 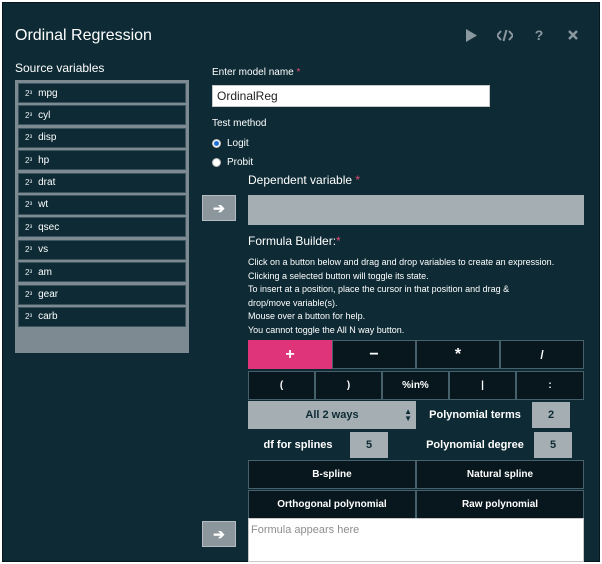 What do you see at coordinates (332, 415) in the screenshot?
I see `all-ways-select: All 2 ways ▲ ▼` at bounding box center [332, 415].